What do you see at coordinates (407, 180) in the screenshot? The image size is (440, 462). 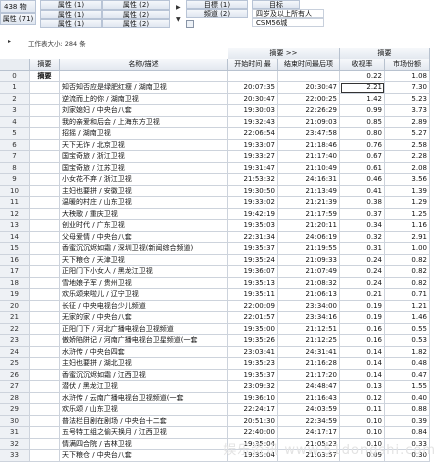 I see `row-share: 3.56` at bounding box center [407, 180].